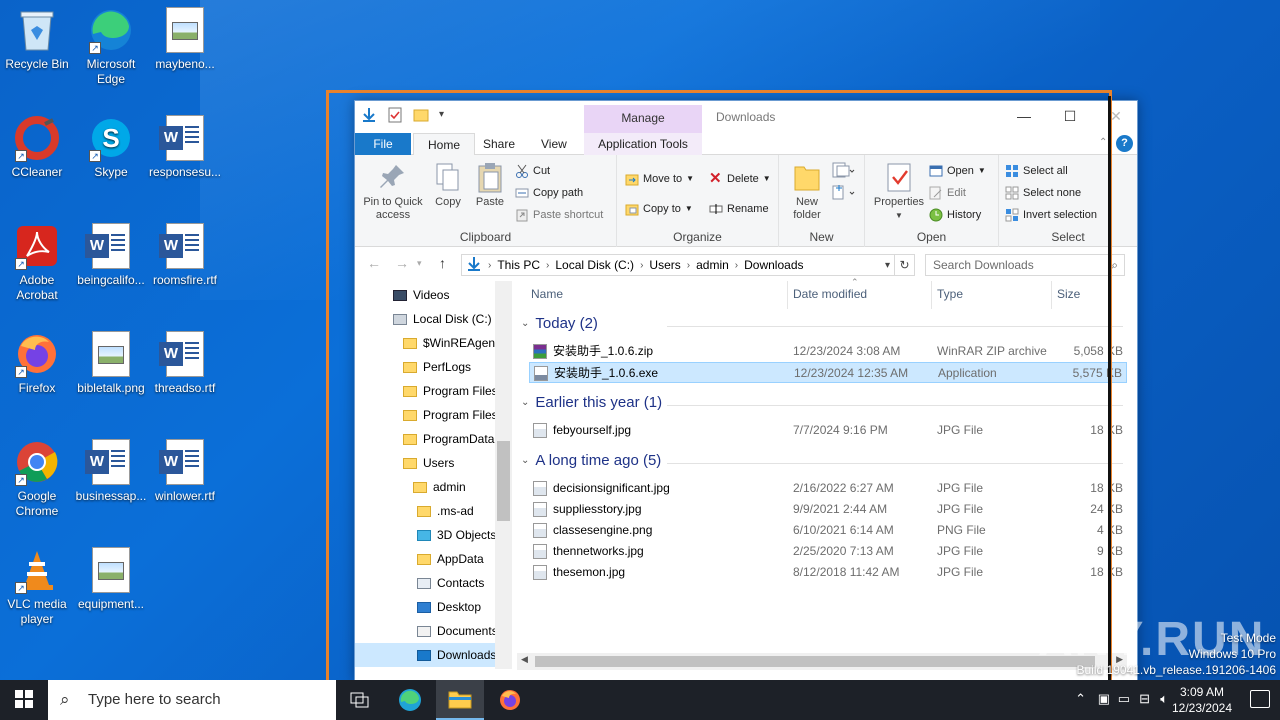 Image resolution: width=1280 pixels, height=720 pixels. Describe the element at coordinates (185, 363) in the screenshot. I see `desktop-icon: Wthreadso.rtf` at that location.